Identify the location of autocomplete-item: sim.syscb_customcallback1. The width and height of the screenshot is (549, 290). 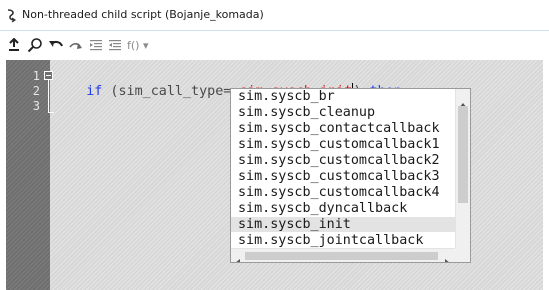
(343, 144).